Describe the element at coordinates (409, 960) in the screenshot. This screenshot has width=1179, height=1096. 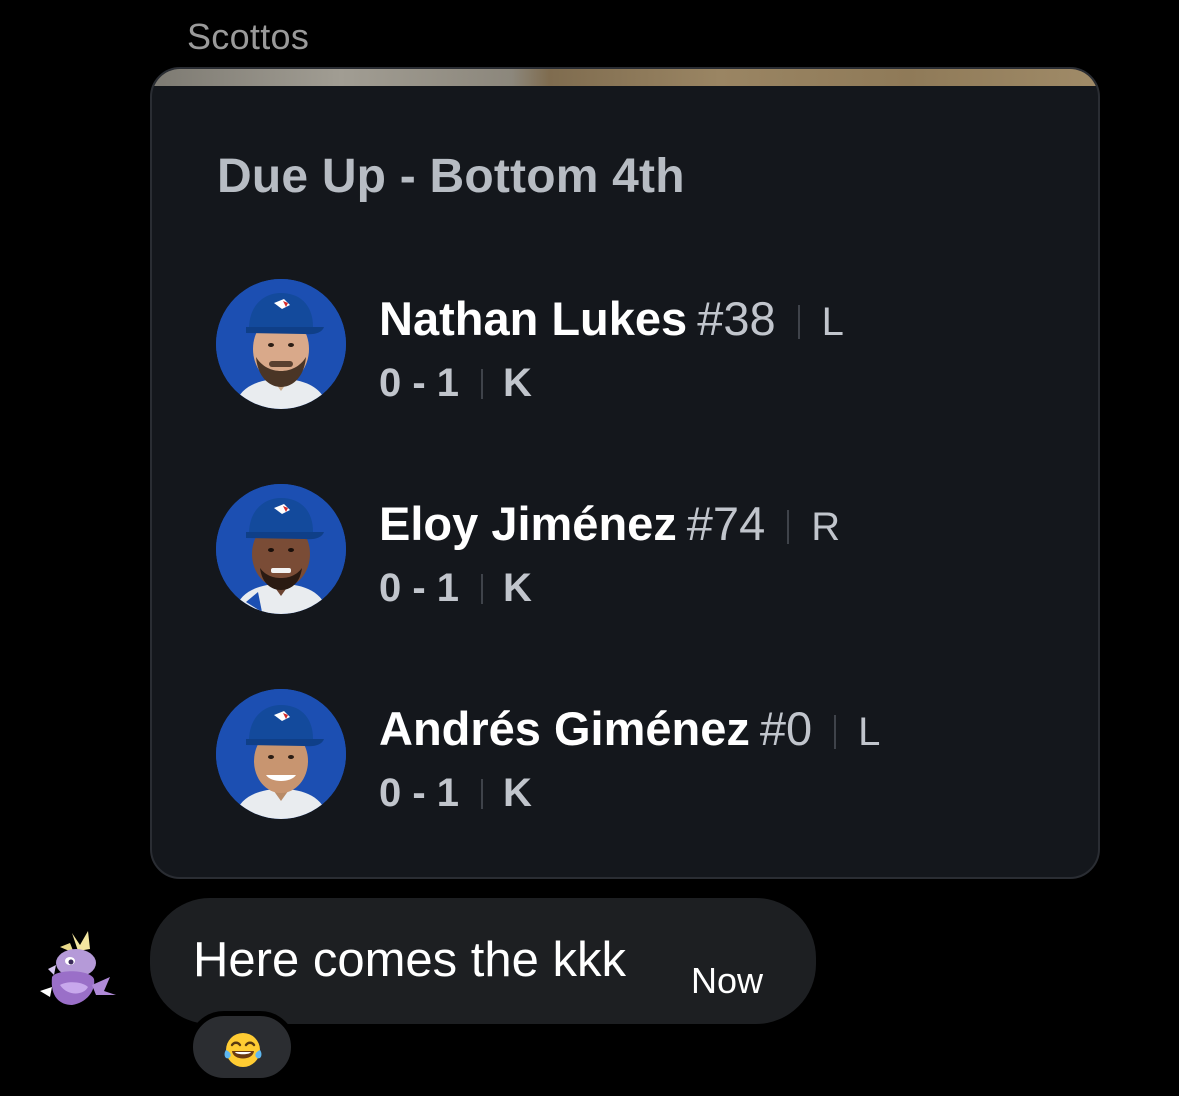
I see `message-text: Here comes the kkk` at that location.